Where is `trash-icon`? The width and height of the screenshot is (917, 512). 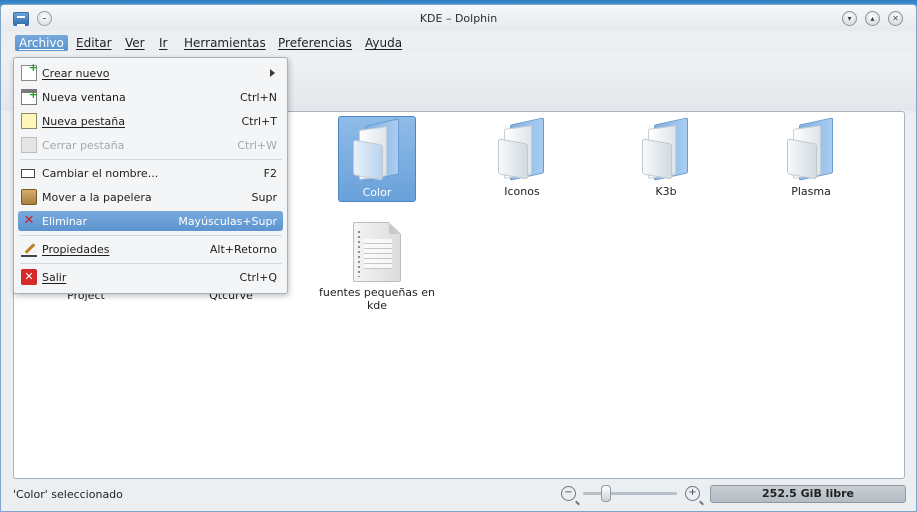
trash-icon is located at coordinates (29, 197).